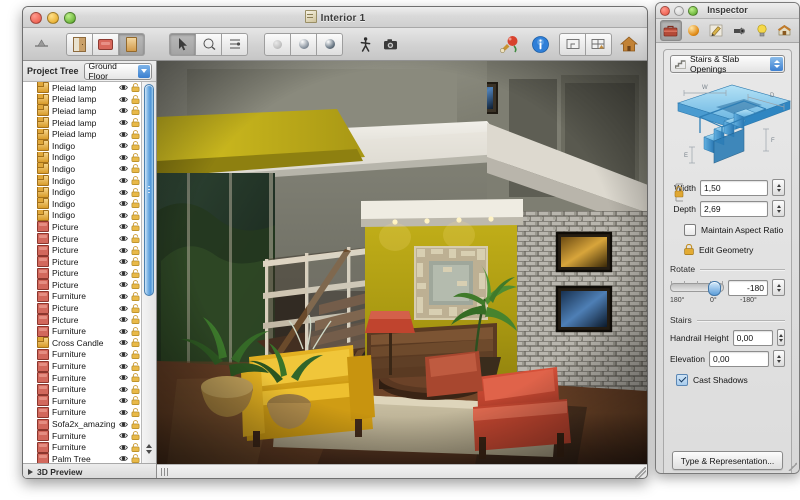 The height and width of the screenshot is (500, 800). What do you see at coordinates (182, 44) in the screenshot?
I see `toolbar-select` at bounding box center [182, 44].